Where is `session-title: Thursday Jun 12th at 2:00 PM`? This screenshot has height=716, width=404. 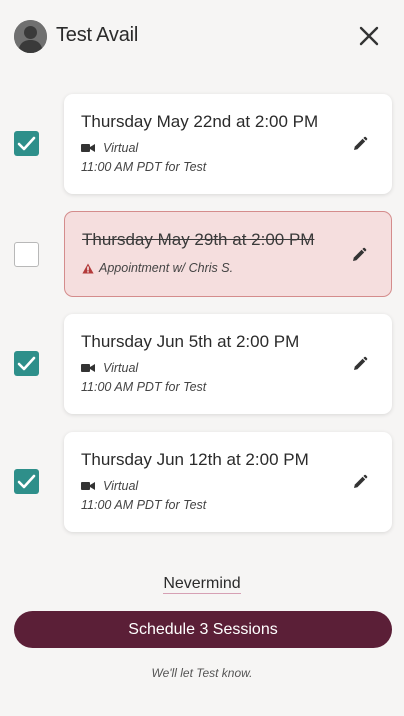 session-title: Thursday Jun 12th at 2:00 PM is located at coordinates (195, 459).